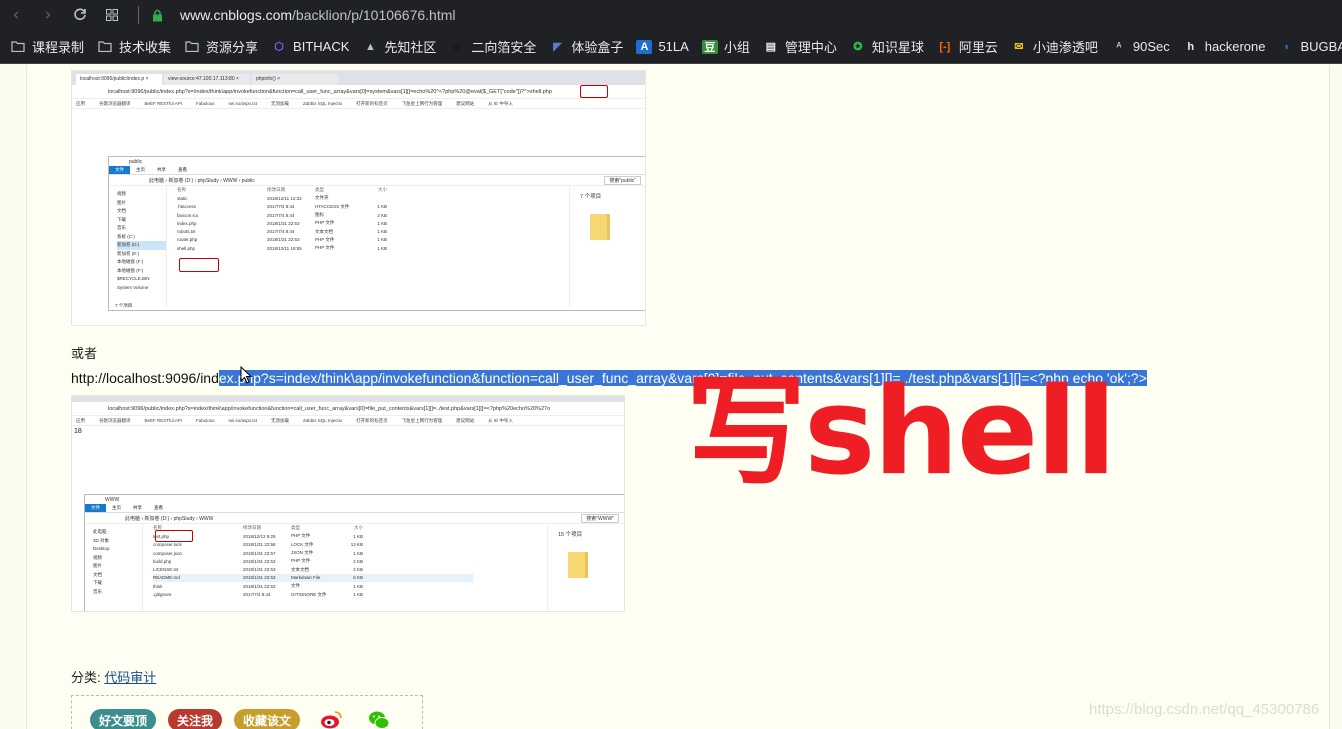 The image size is (1342, 729). I want to click on file-row: shell.php 2018/12/11 18:55 PHP 文件 1 KB, so click(337, 248).